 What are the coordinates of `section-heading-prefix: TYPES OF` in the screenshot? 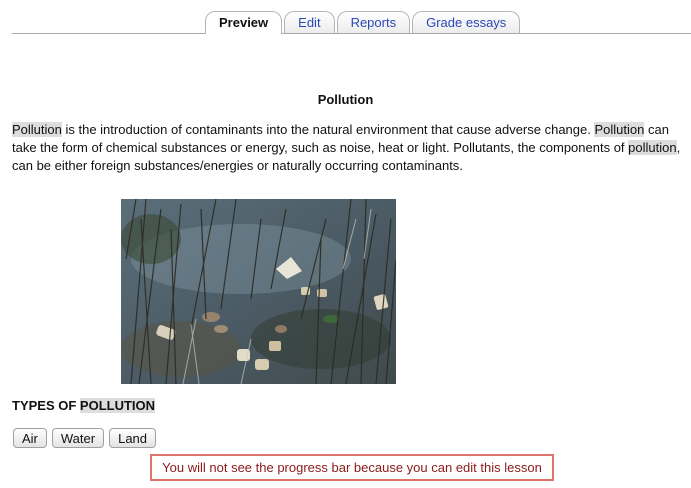 It's located at (46, 405).